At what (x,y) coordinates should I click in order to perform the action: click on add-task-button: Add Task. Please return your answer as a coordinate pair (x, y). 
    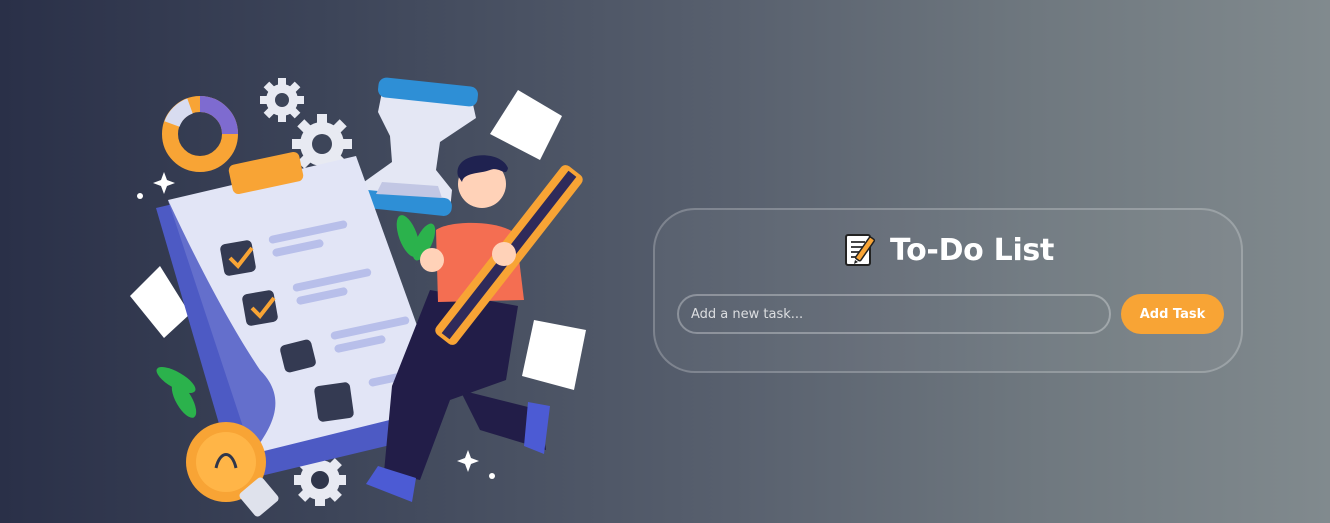
    Looking at the image, I should click on (1172, 314).